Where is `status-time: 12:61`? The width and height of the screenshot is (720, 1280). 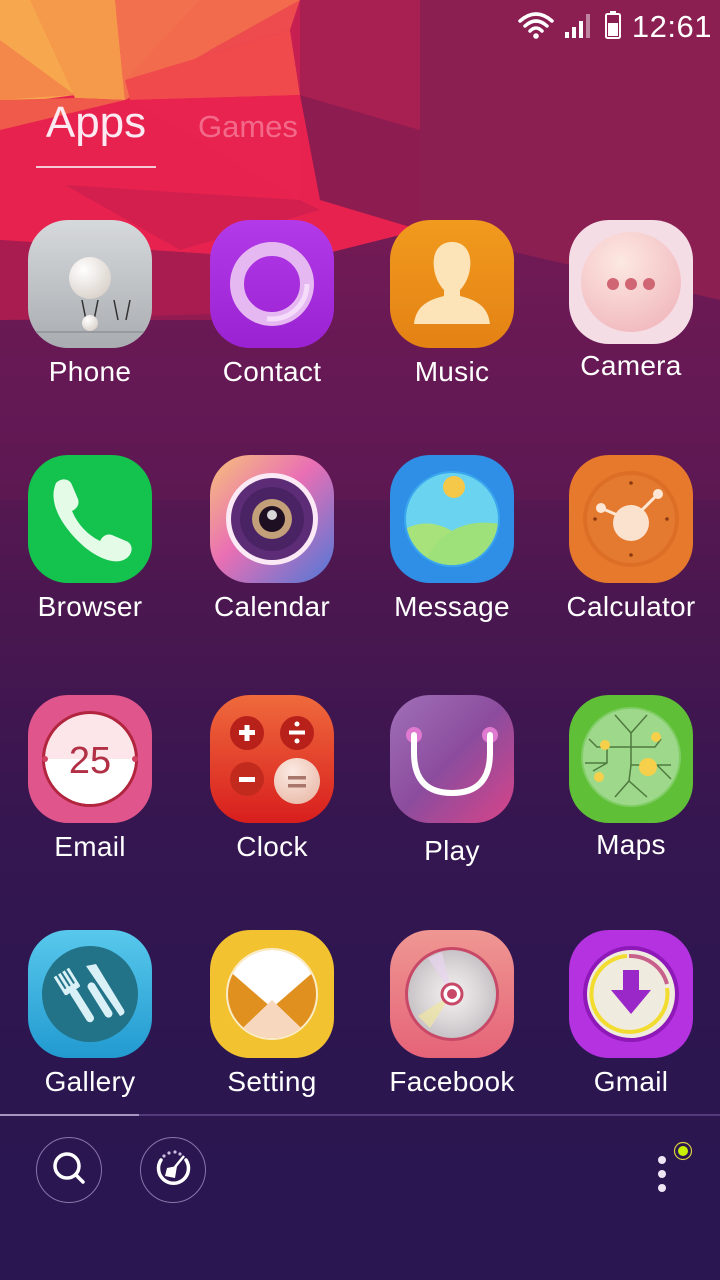 status-time: 12:61 is located at coordinates (671, 26).